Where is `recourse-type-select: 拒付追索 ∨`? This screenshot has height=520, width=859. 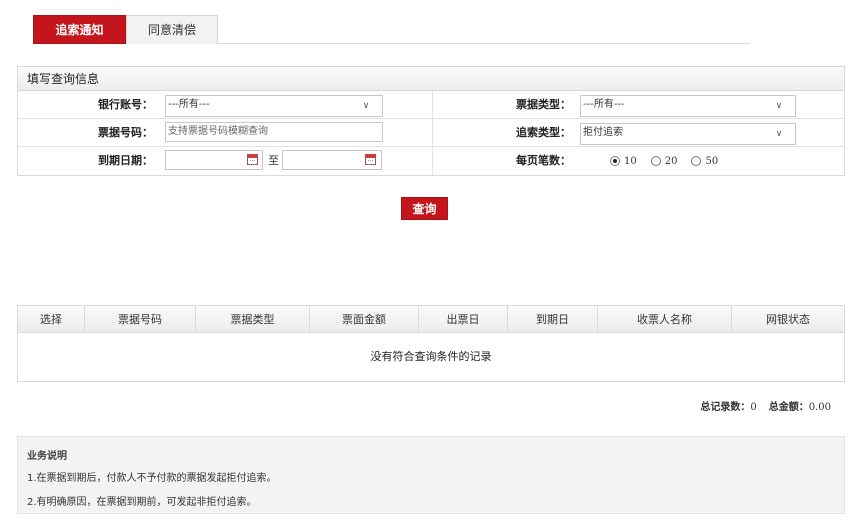
recourse-type-select: 拒付追索 ∨ is located at coordinates (688, 134).